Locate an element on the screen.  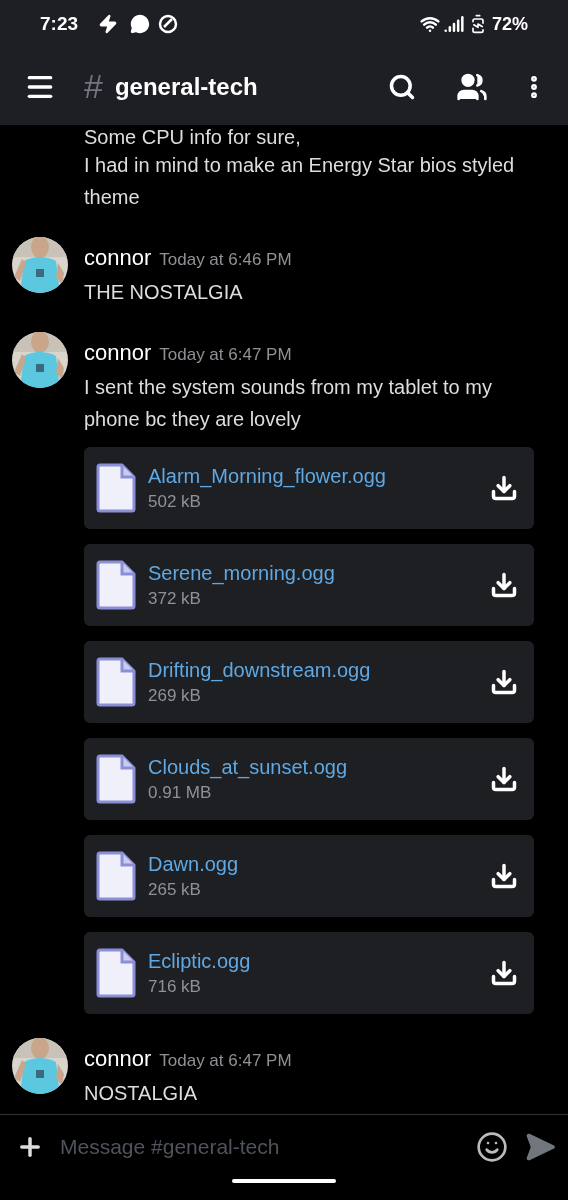
file-size: 0.91 MB is located at coordinates (180, 793).